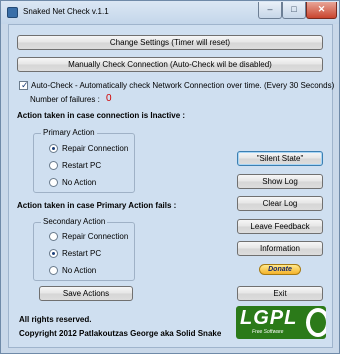 This screenshot has height=354, width=340. What do you see at coordinates (79, 270) in the screenshot?
I see `secondary-noaction-label: No Action` at bounding box center [79, 270].